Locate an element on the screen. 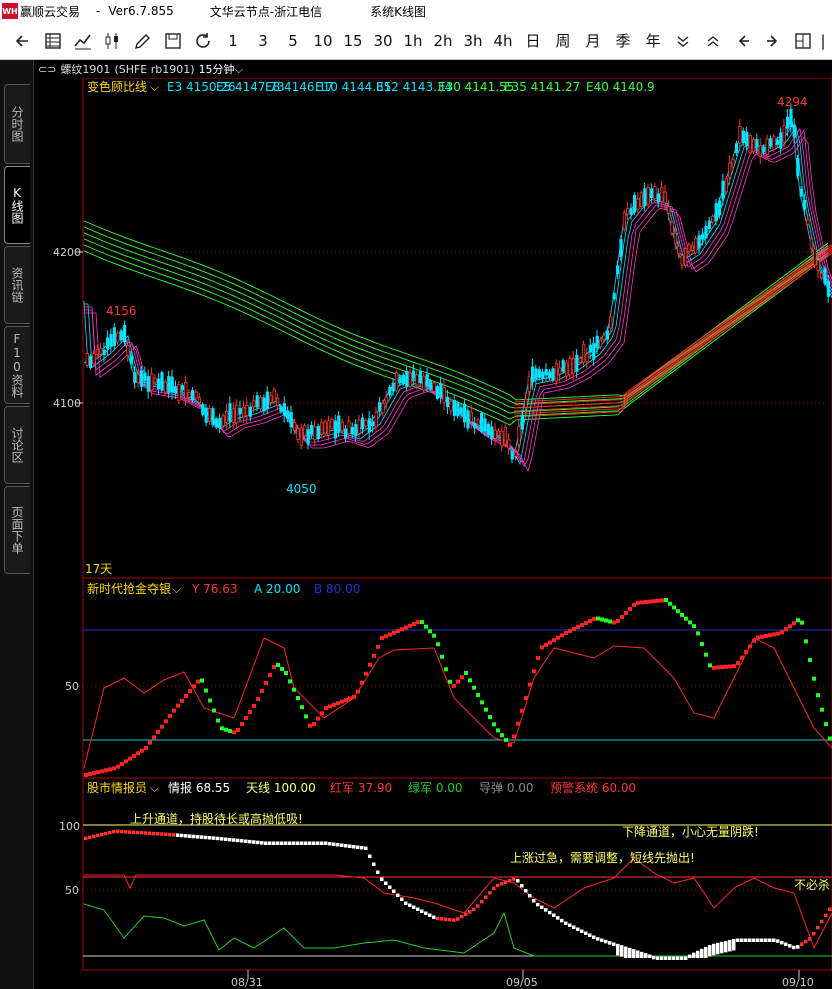 The width and height of the screenshot is (832, 989). back-arrow-icon is located at coordinates (23, 41).